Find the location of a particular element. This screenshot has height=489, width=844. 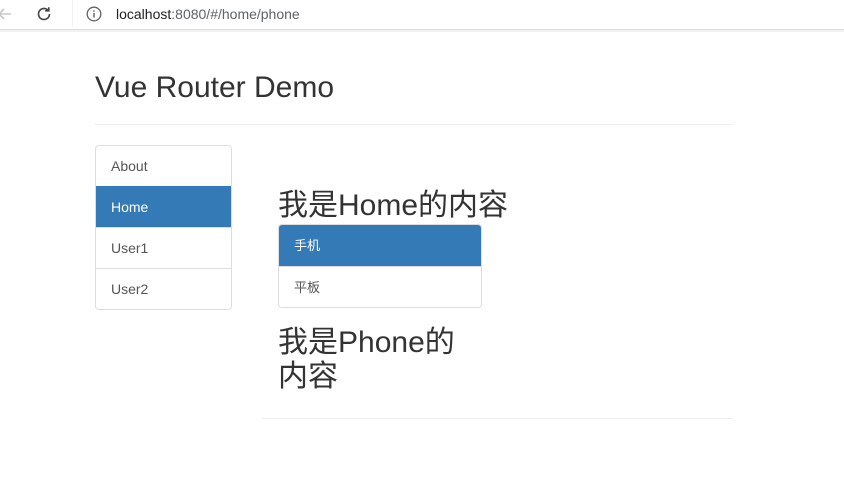

sidebar-item-user1: User1 is located at coordinates (163, 247).